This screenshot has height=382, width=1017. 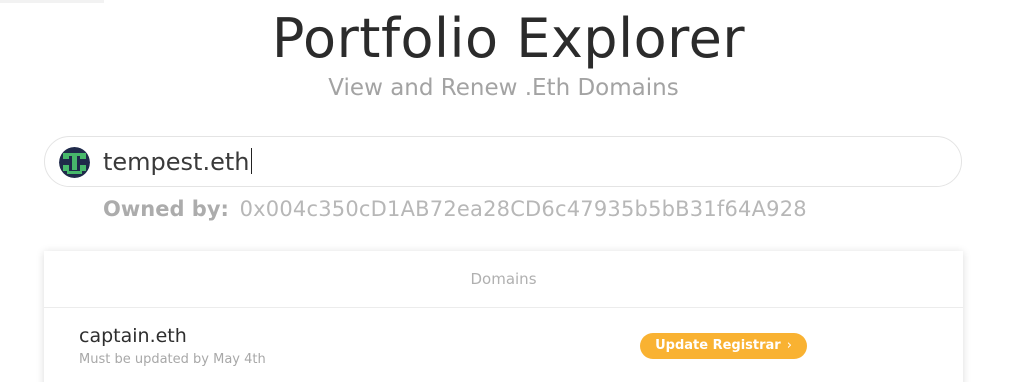 I want to click on domain-name: captain.eth, so click(x=133, y=336).